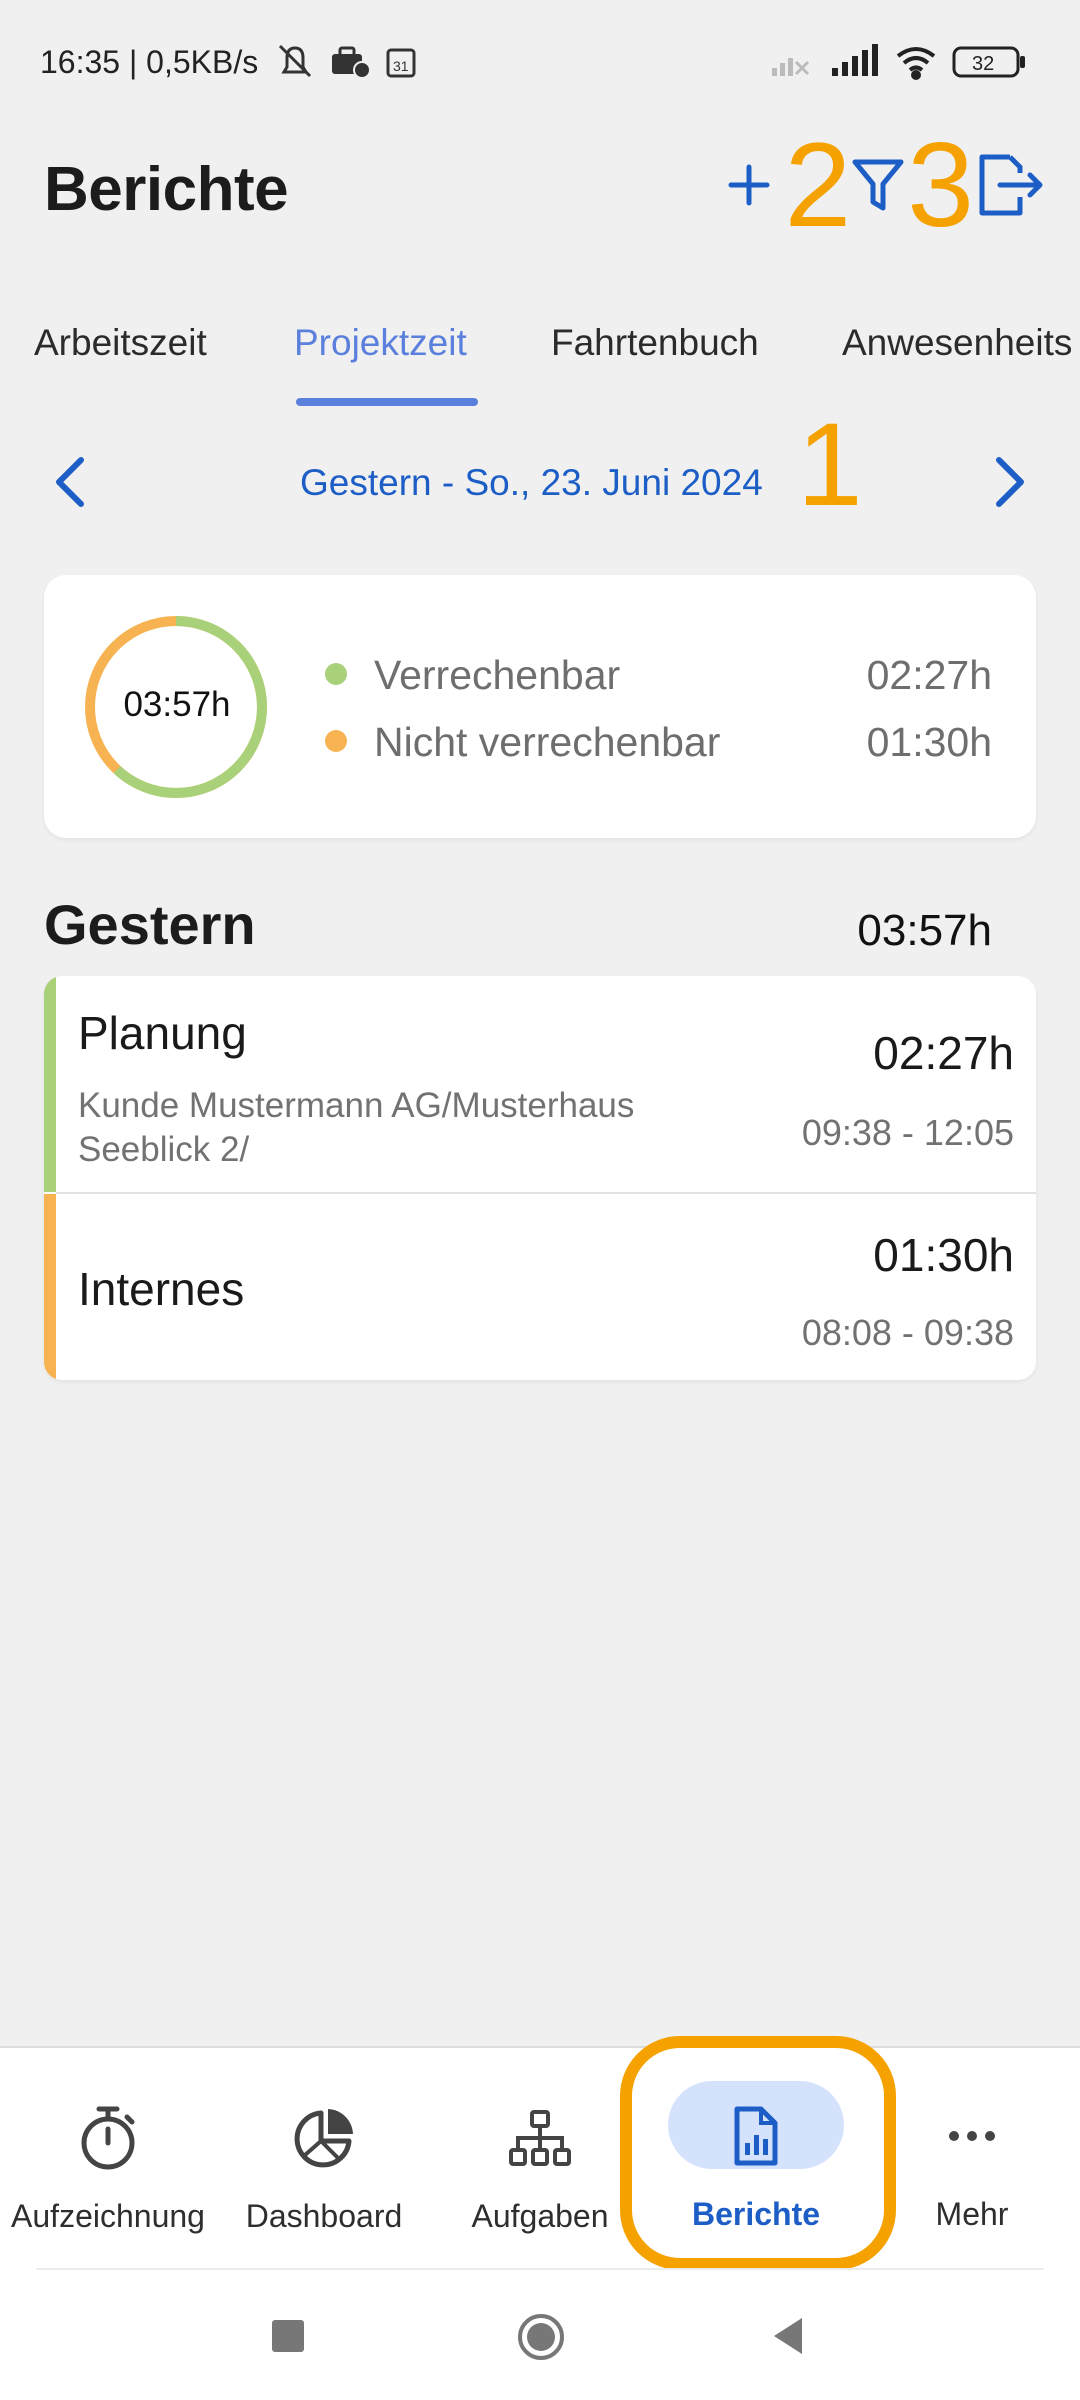 The height and width of the screenshot is (2400, 1080). I want to click on page-title: Berichte, so click(166, 189).